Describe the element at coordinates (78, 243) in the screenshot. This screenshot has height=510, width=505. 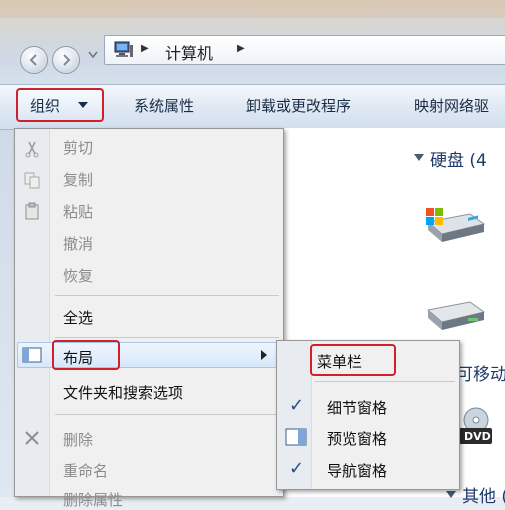
I see `menu-item-undo: 撤消` at that location.